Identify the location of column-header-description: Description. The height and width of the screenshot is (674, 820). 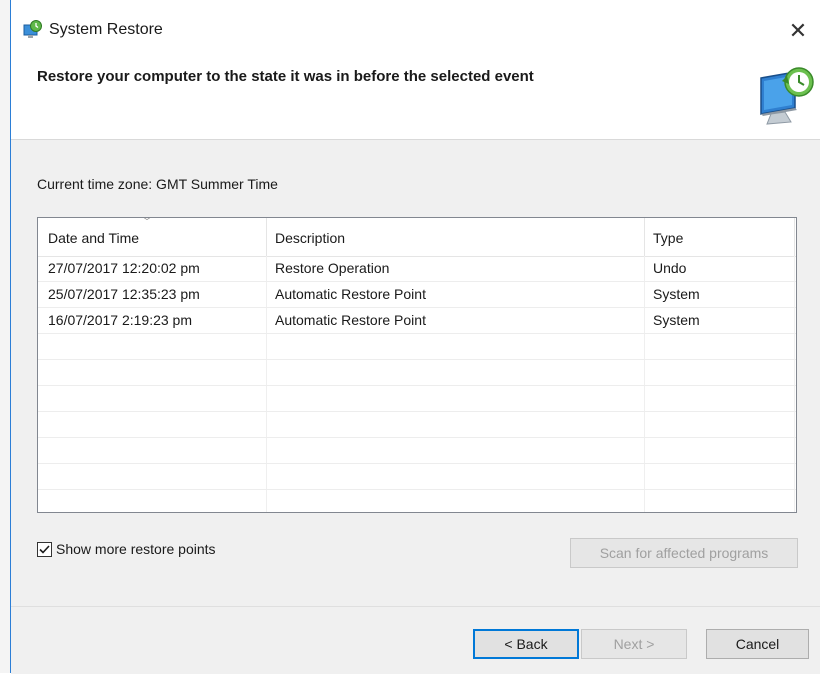
(456, 237).